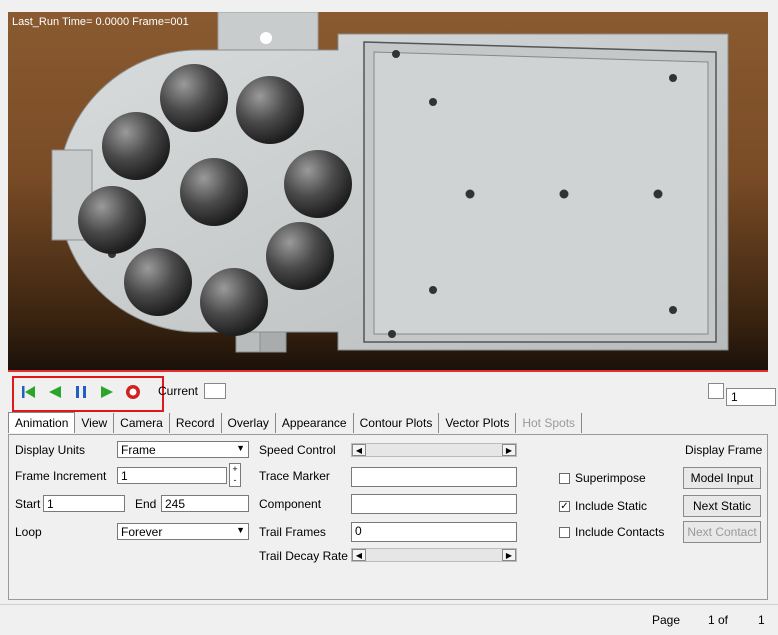 This screenshot has height=635, width=778. What do you see at coordinates (183, 449) in the screenshot?
I see `display-units-select: Frame` at bounding box center [183, 449].